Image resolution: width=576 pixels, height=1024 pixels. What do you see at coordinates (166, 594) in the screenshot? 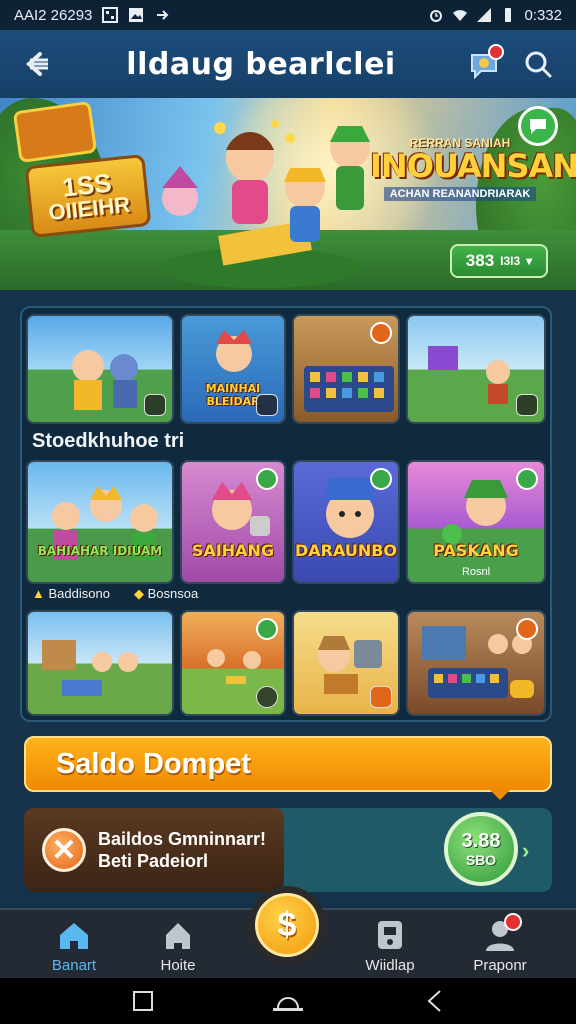
I see `tile-caption: ◆ Bosnsoa` at bounding box center [166, 594].